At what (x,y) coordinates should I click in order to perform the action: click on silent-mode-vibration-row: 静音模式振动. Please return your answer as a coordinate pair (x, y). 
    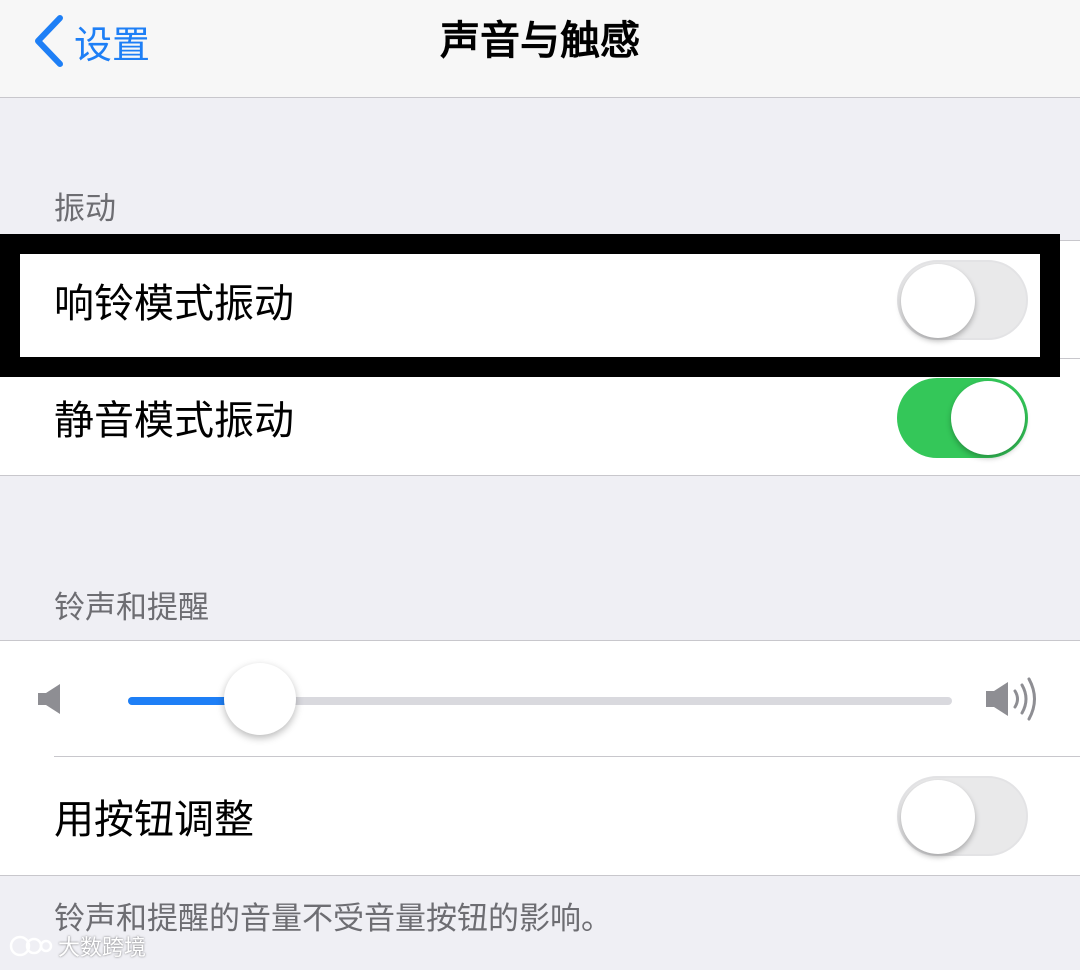
    Looking at the image, I should click on (540, 417).